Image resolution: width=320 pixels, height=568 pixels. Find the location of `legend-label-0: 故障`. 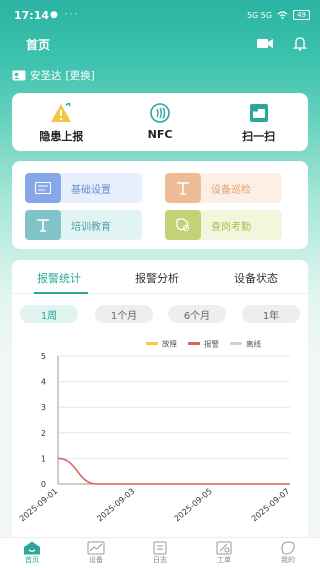

legend-label-0: 故障 is located at coordinates (169, 344).